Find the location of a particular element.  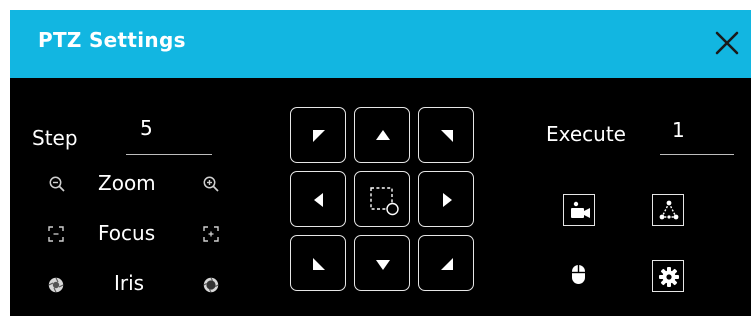

execute-value: 1 is located at coordinates (678, 130).